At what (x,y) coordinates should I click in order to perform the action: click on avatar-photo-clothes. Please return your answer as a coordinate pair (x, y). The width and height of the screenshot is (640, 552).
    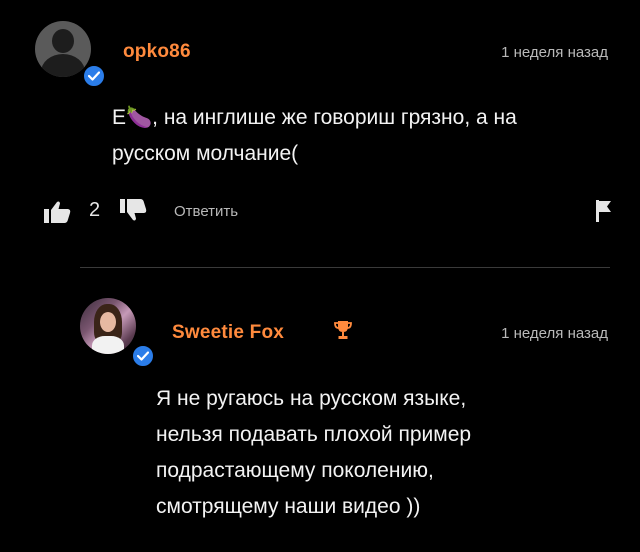
    Looking at the image, I should click on (108, 345).